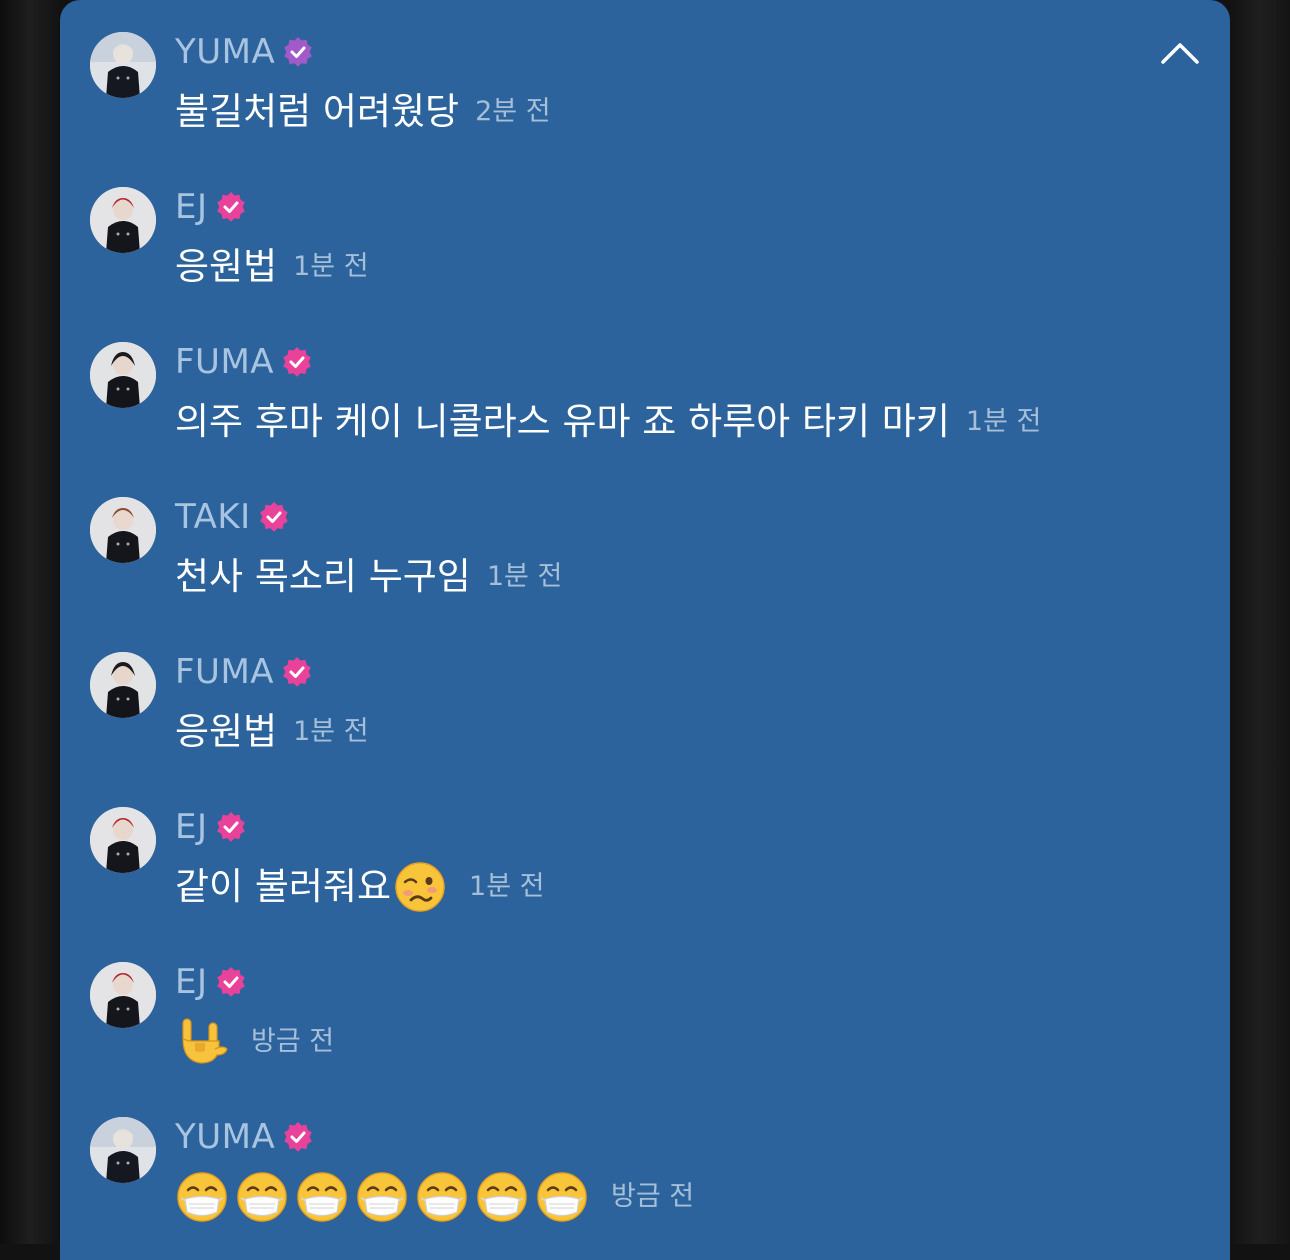 The image size is (1290, 1260). I want to click on message-text: 의주 후마 케이 니콜라스 유마 죠 하루아 타키 마키, so click(562, 421).